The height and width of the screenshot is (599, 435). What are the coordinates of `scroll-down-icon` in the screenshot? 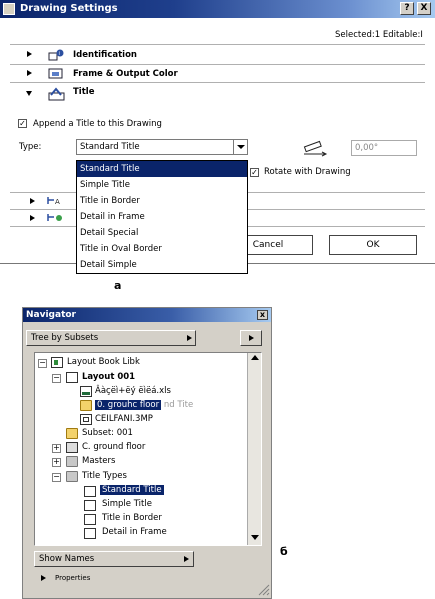 It's located at (255, 537).